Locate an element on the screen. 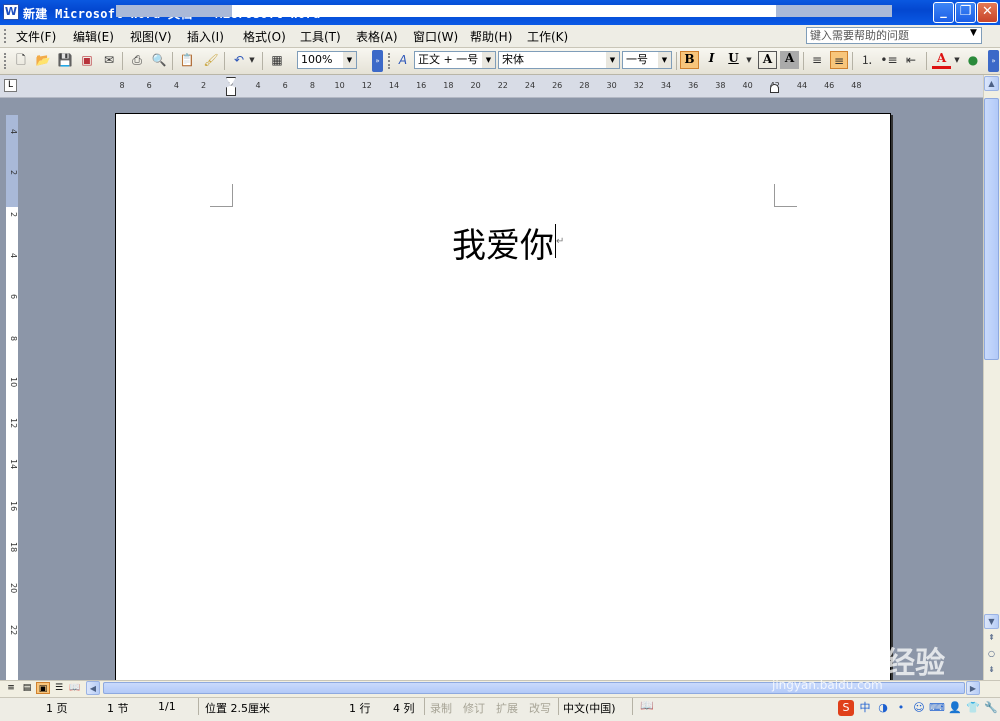 The image size is (1000, 721). undo-icon: ↶ is located at coordinates (239, 60).